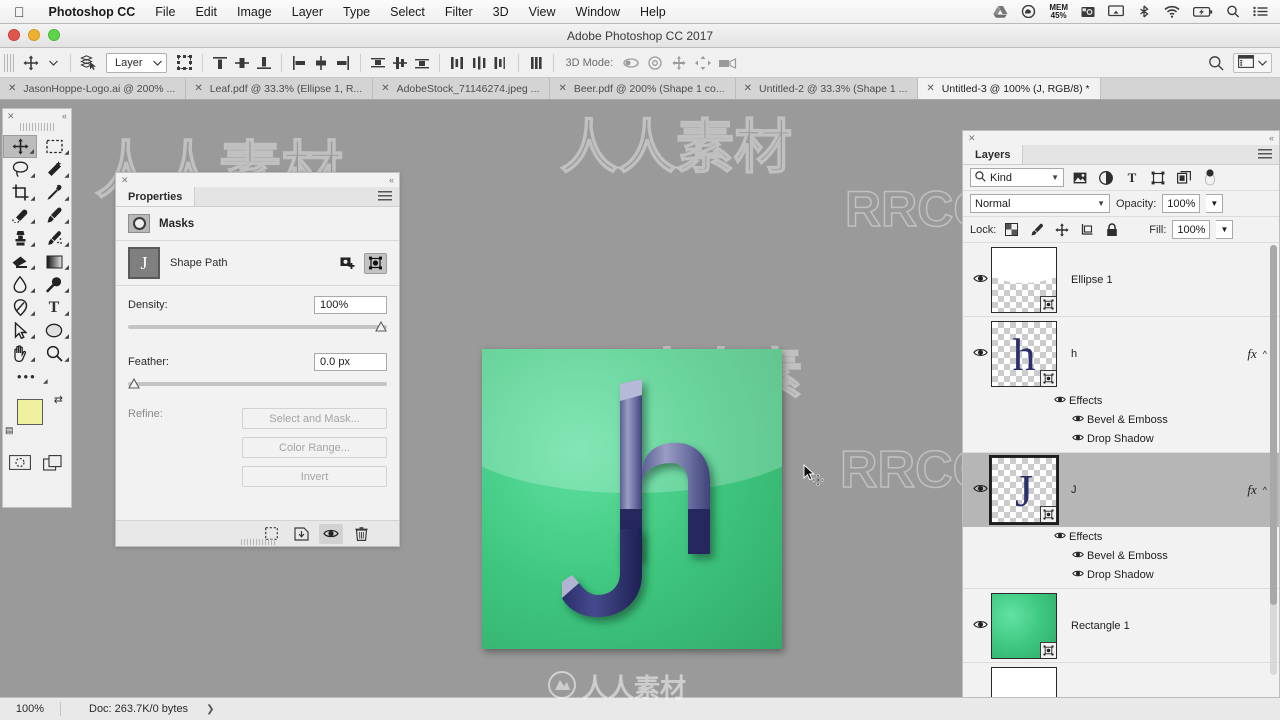  What do you see at coordinates (1086, 230) in the screenshot?
I see `lock-artboard-nesting-icon` at bounding box center [1086, 230].